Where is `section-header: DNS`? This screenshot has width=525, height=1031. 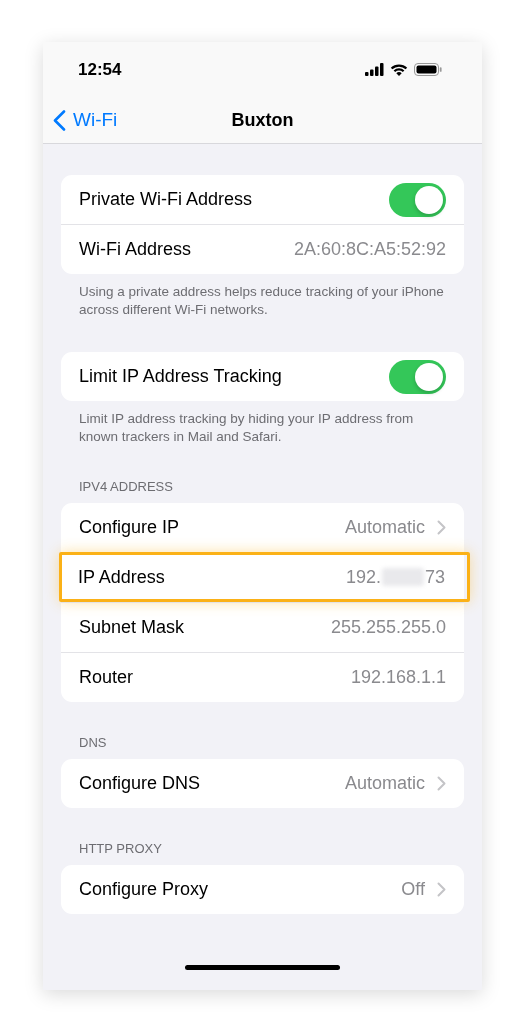 section-header: DNS is located at coordinates (93, 743).